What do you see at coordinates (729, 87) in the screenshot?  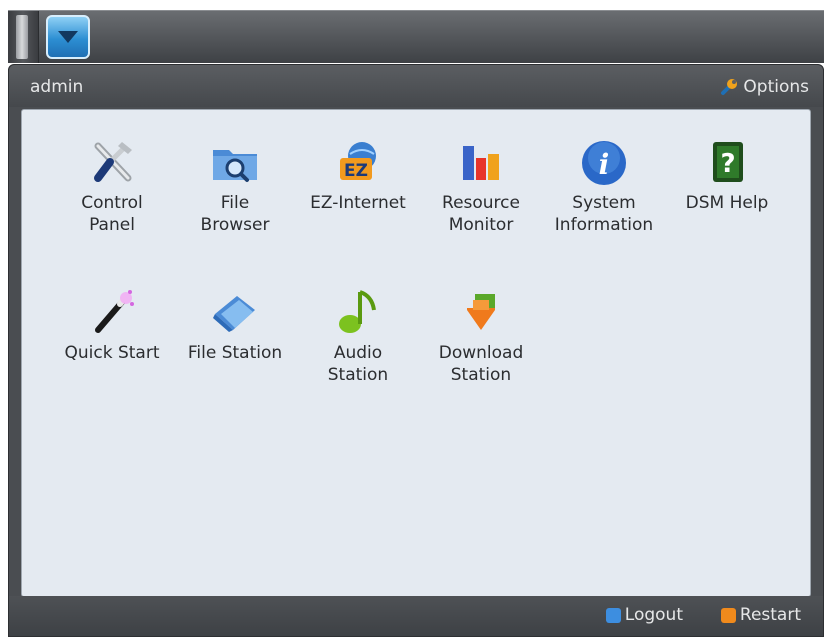 I see `wrench-icon` at bounding box center [729, 87].